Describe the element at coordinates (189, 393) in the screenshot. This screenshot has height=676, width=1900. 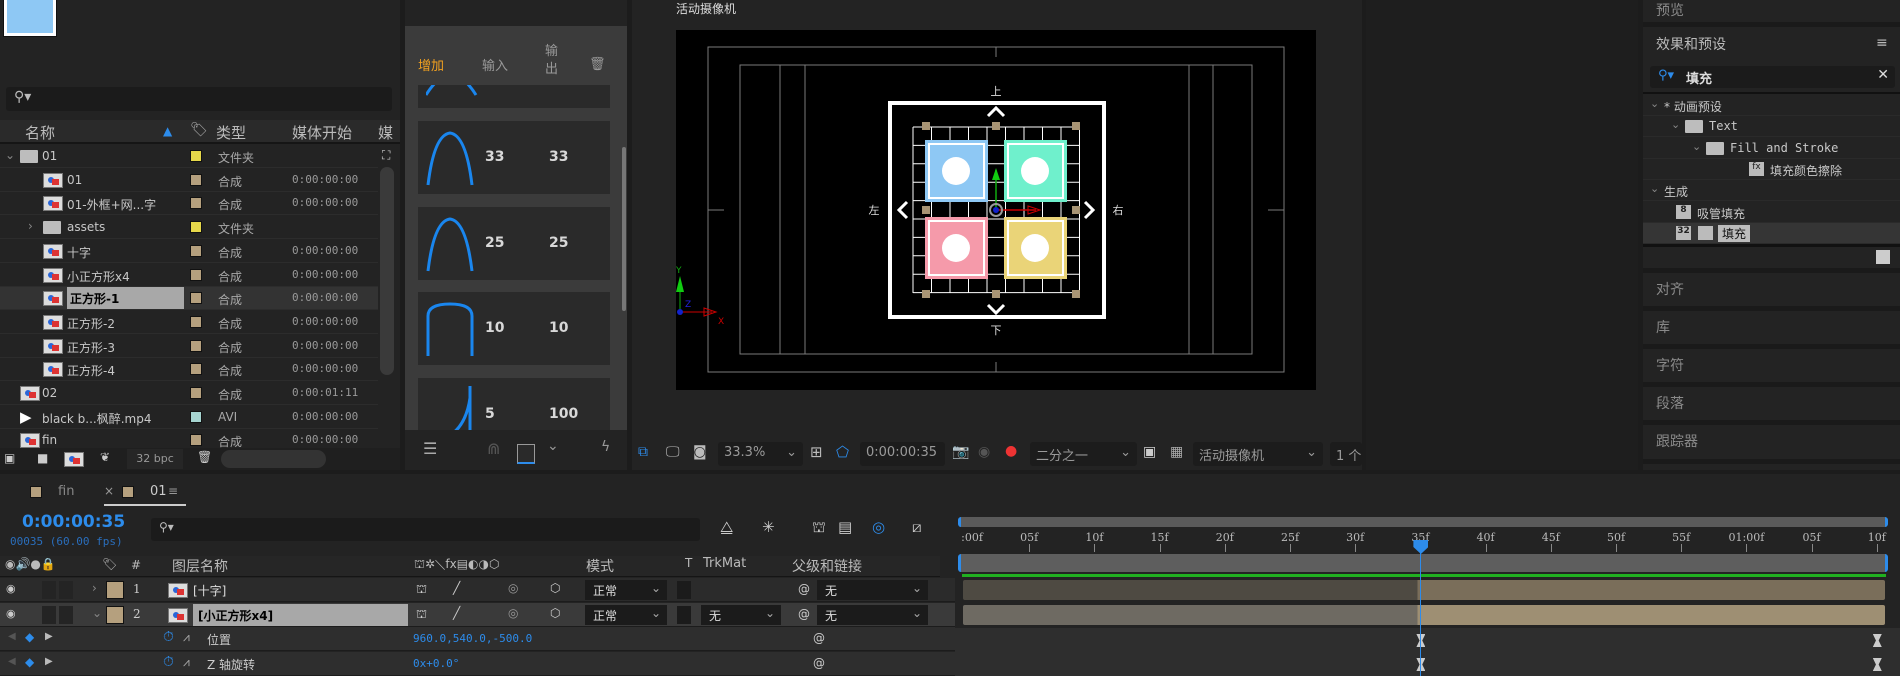
I see `project-item: 02 合成 0:00:01:11` at that location.